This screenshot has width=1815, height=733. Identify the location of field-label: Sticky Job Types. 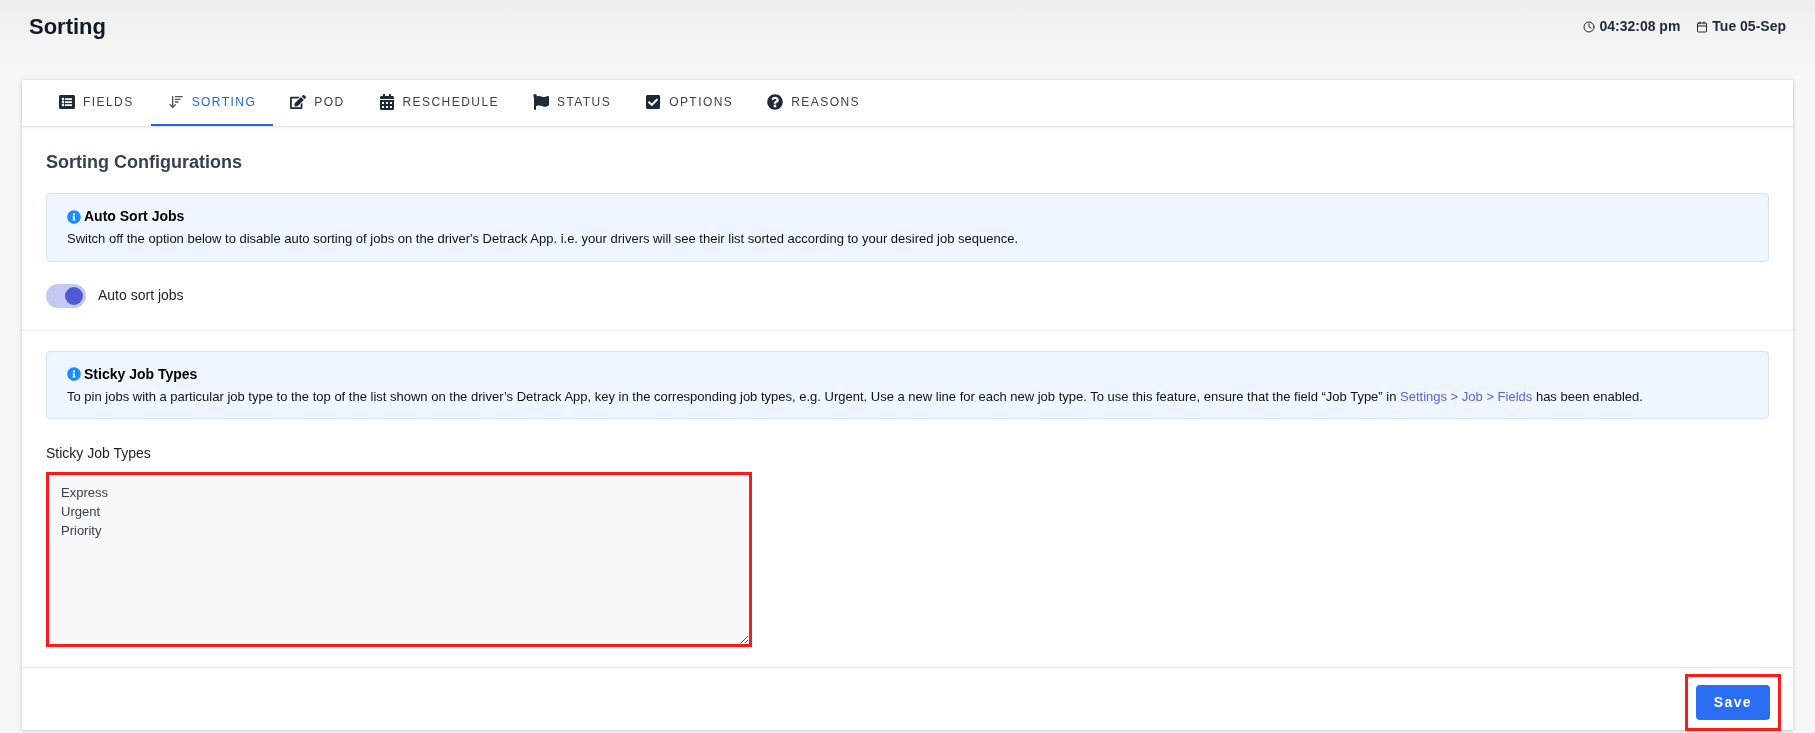
(99, 453).